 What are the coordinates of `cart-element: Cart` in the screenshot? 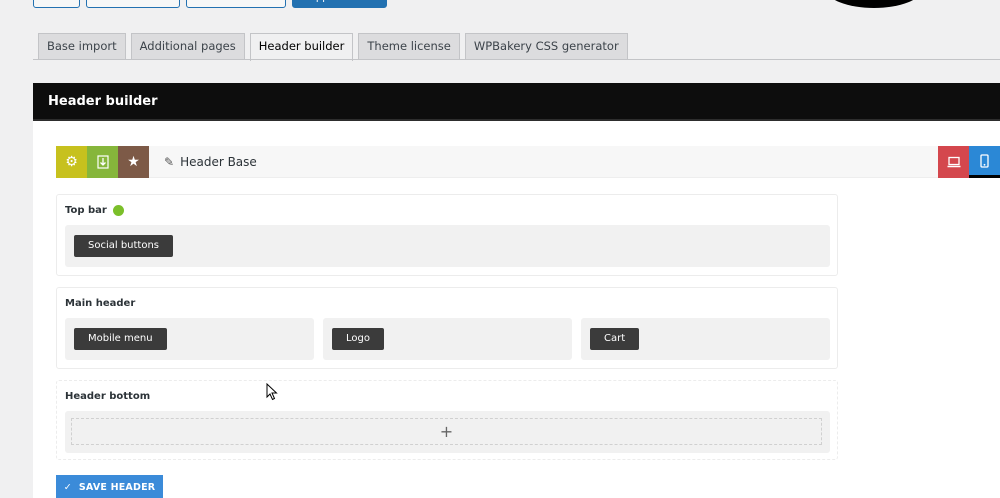 It's located at (615, 339).